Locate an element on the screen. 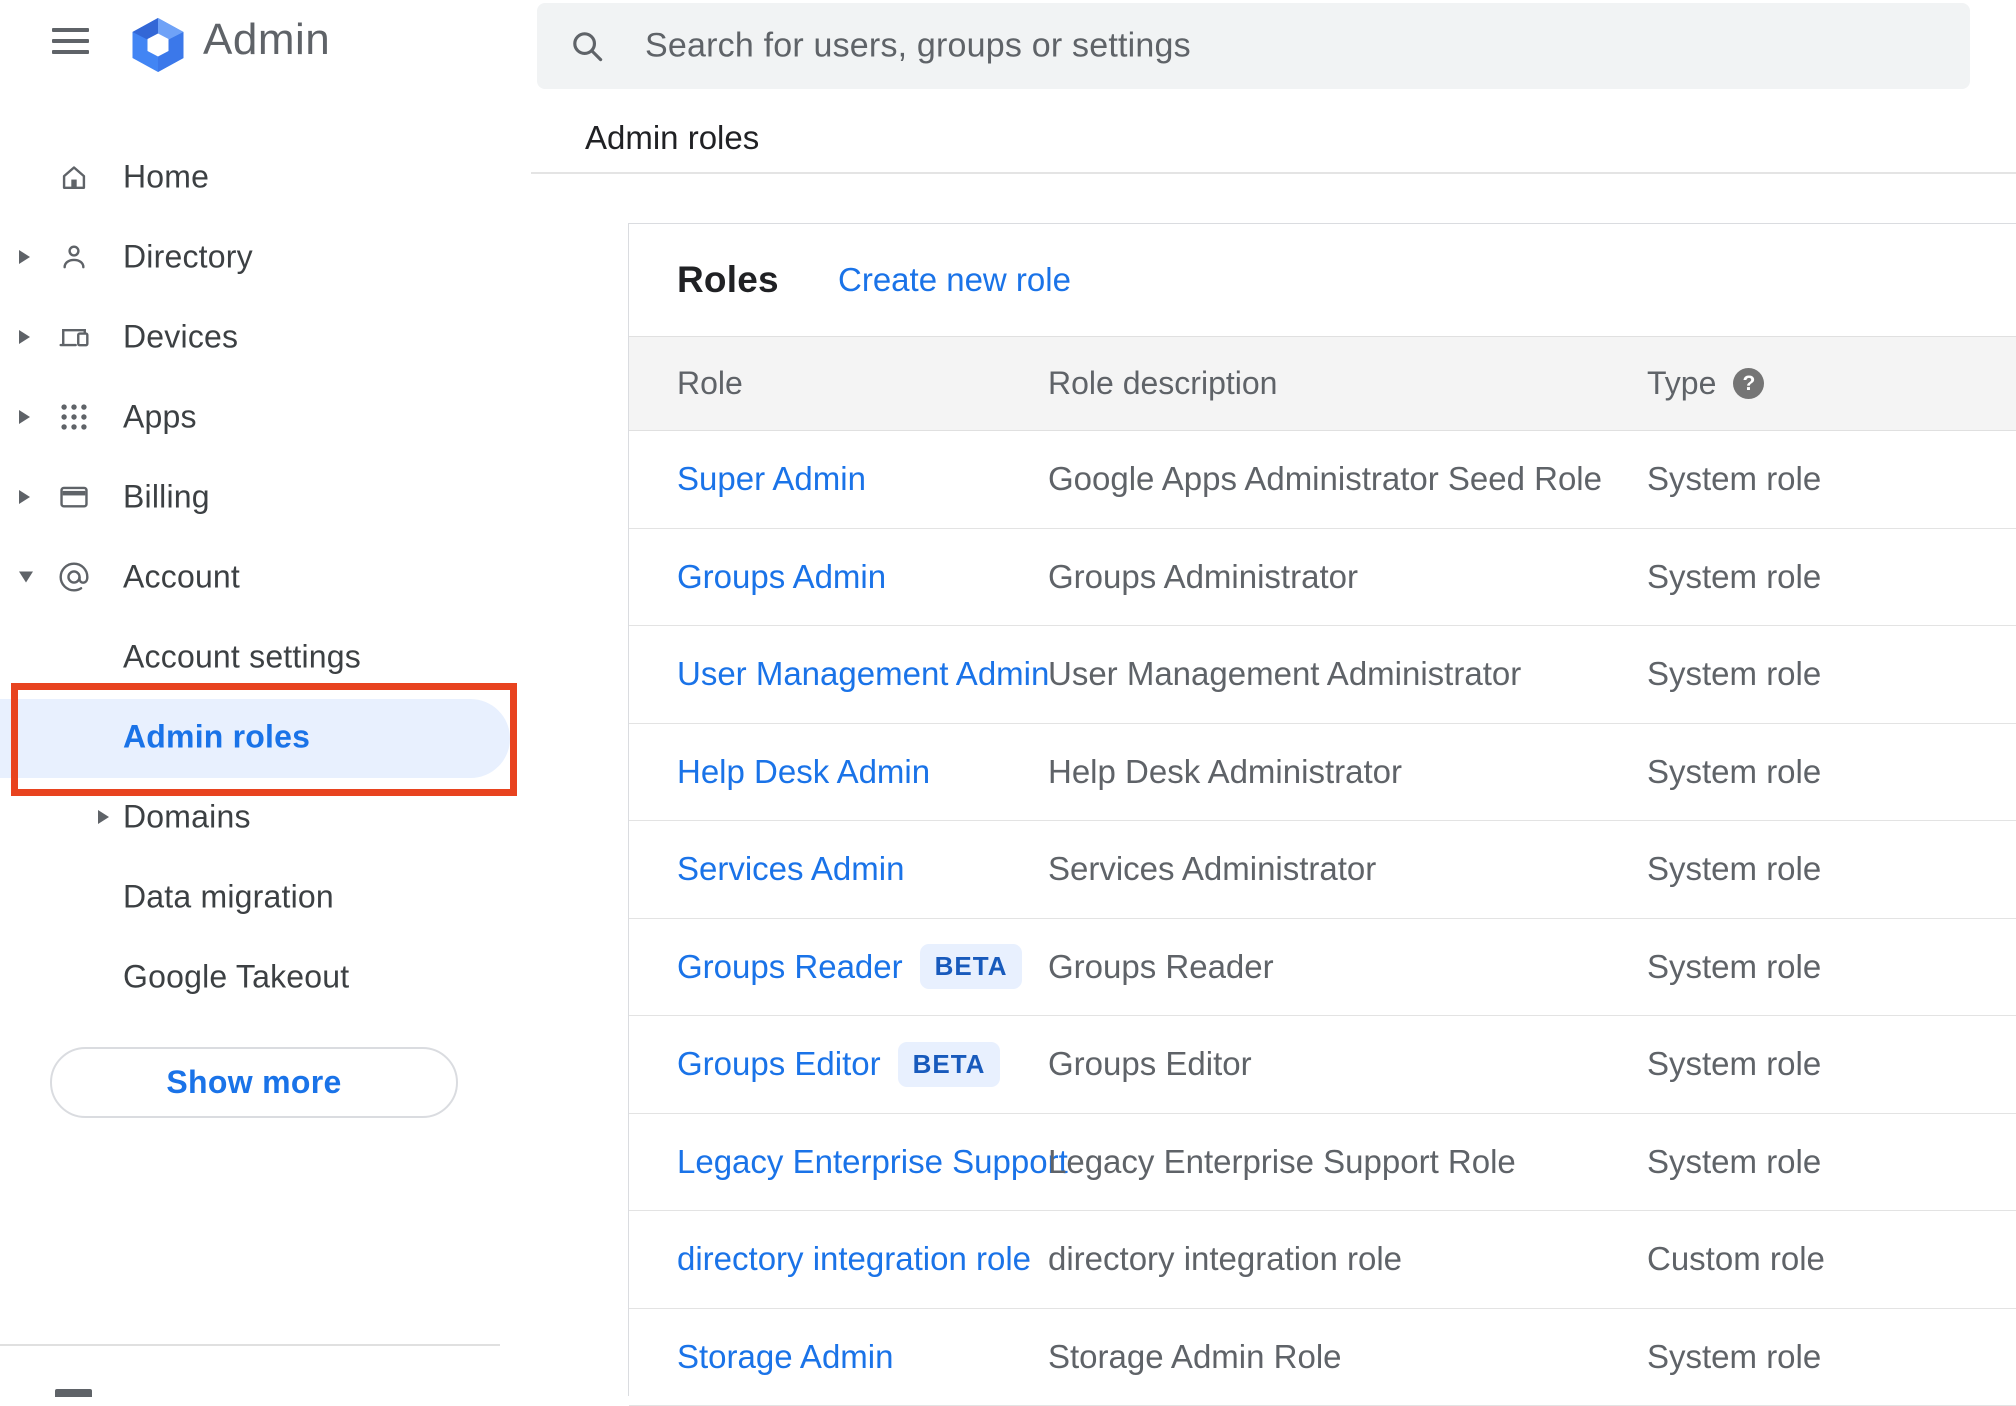 The width and height of the screenshot is (2016, 1406). sidebar-item-label: Directory is located at coordinates (188, 257).